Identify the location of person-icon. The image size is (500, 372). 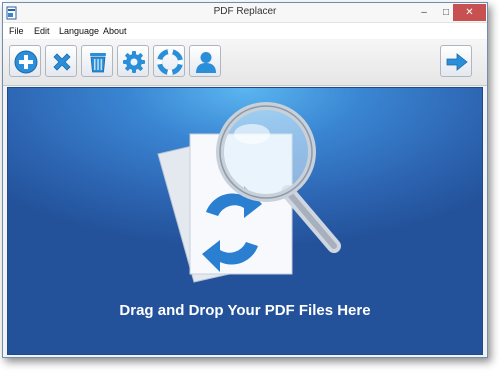
(206, 62).